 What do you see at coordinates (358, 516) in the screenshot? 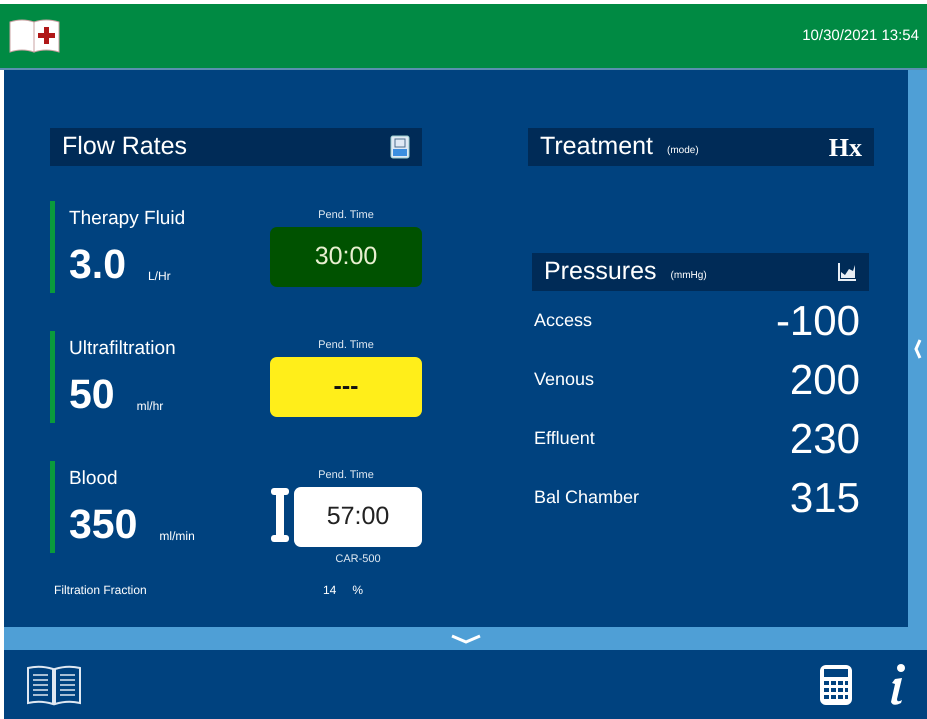
I see `pend-time-button: 57:00` at bounding box center [358, 516].